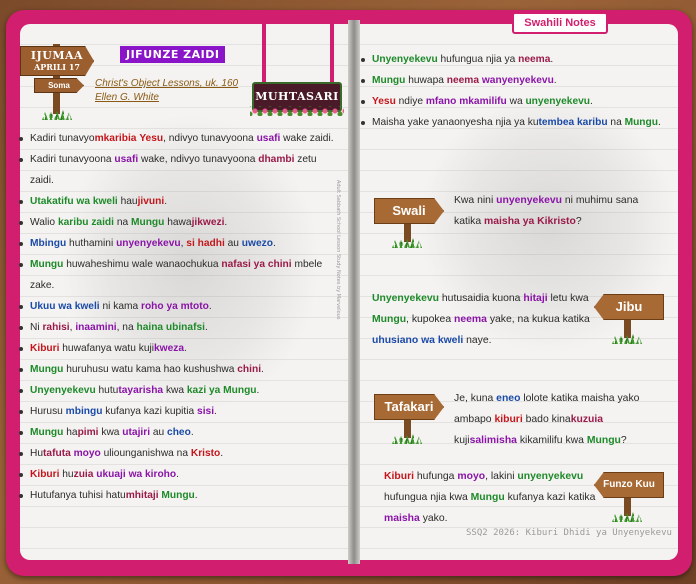 This screenshot has height=584, width=696. Describe the element at coordinates (37, 453) in the screenshot. I see `text-run: Hu` at that location.